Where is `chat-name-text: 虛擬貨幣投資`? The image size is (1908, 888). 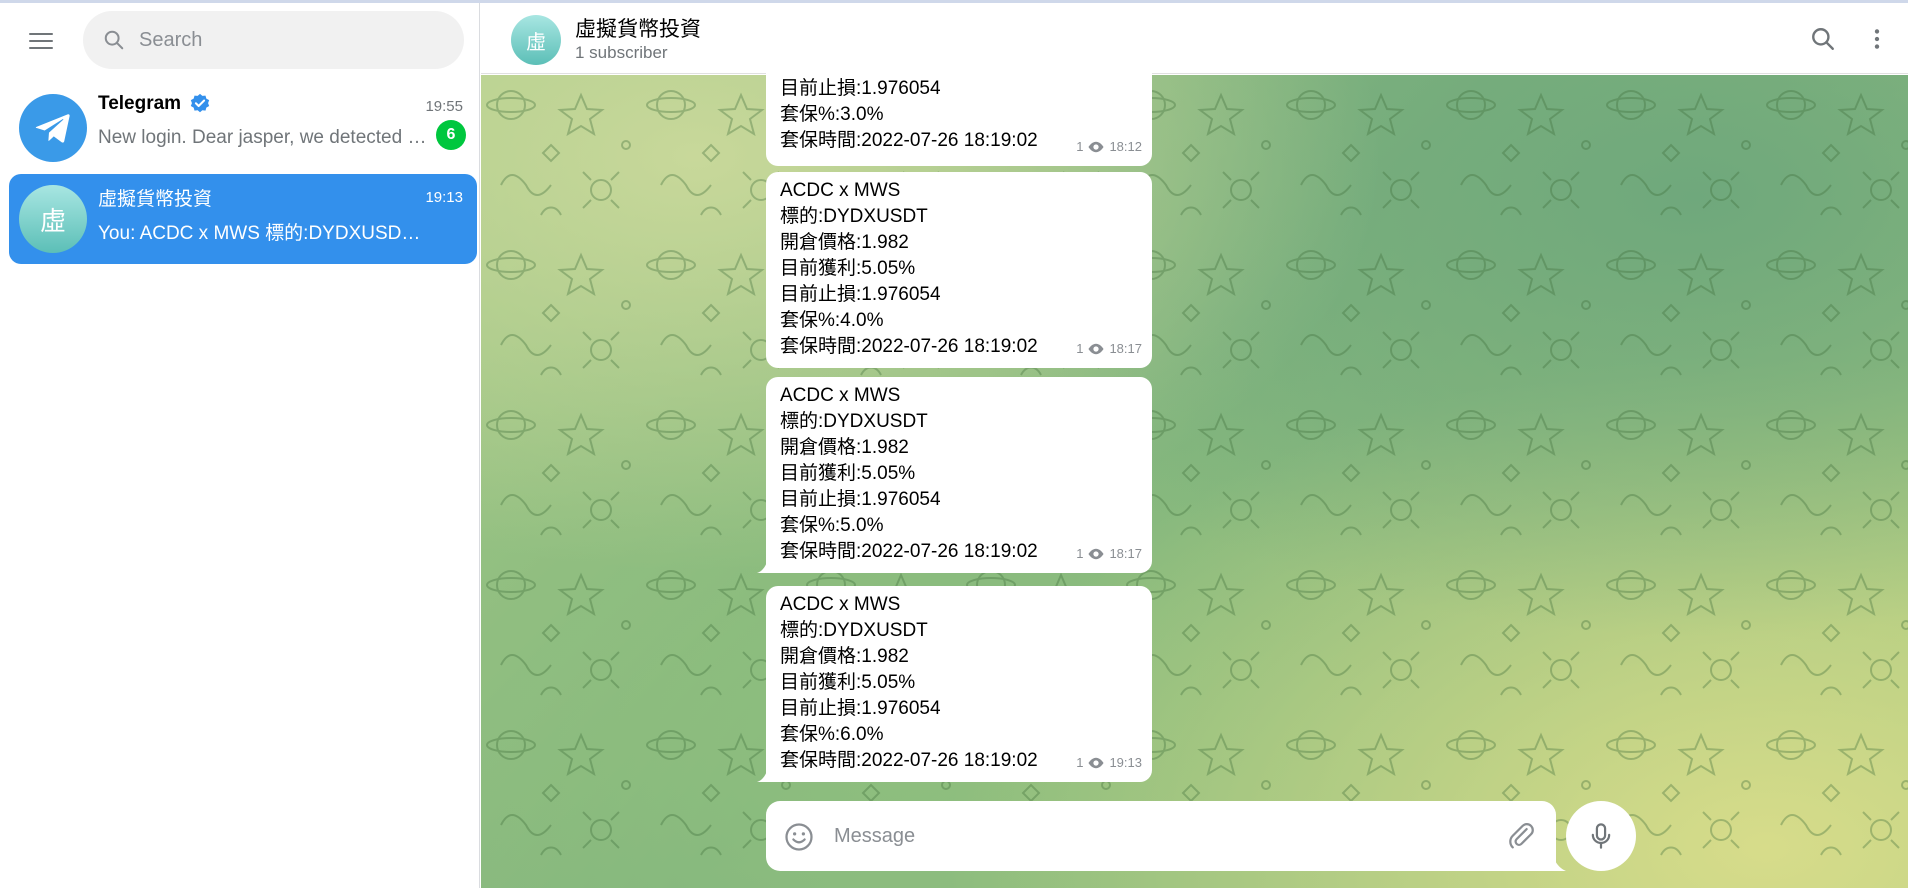 chat-name-text: 虛擬貨幣投資 is located at coordinates (155, 199).